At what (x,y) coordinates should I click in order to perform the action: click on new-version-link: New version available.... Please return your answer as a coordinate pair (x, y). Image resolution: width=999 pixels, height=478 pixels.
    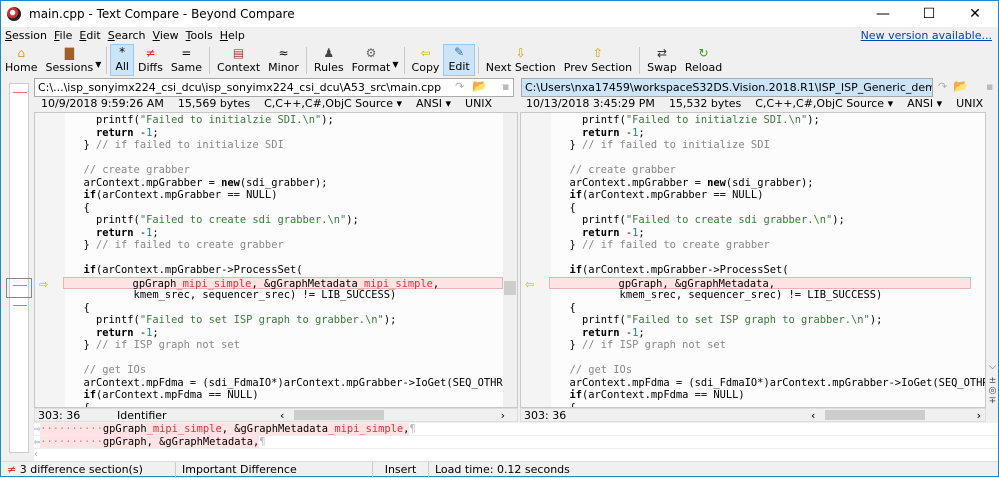
    Looking at the image, I should click on (926, 35).